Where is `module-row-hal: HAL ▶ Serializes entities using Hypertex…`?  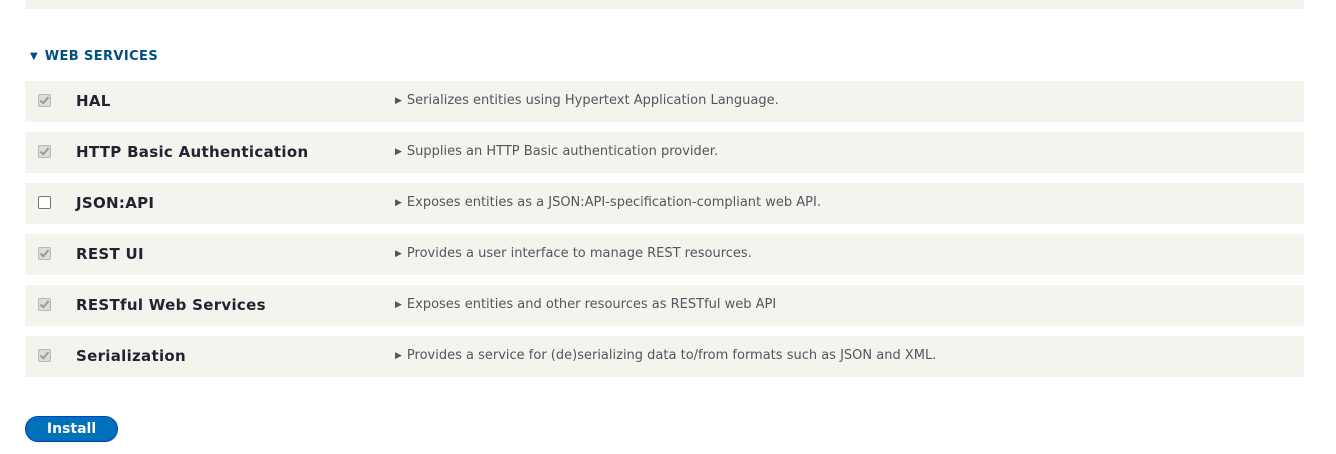
module-row-hal: HAL ▶ Serializes entities using Hypertex… is located at coordinates (664, 101).